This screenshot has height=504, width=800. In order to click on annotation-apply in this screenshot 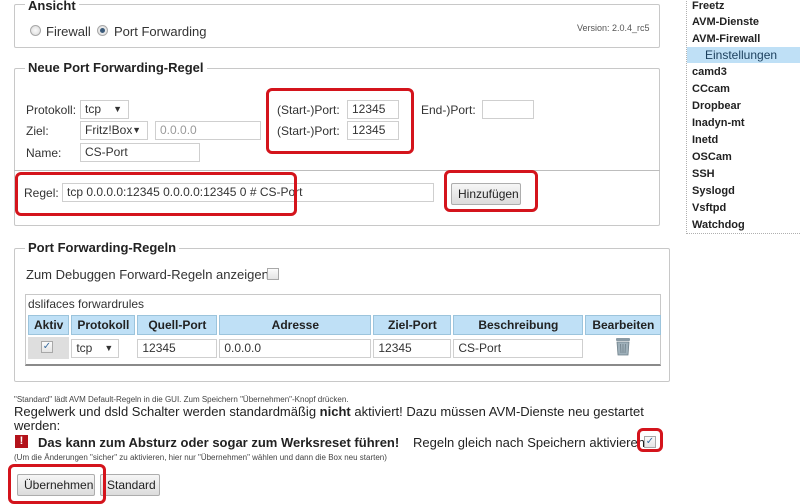, I will do `click(57, 484)`.